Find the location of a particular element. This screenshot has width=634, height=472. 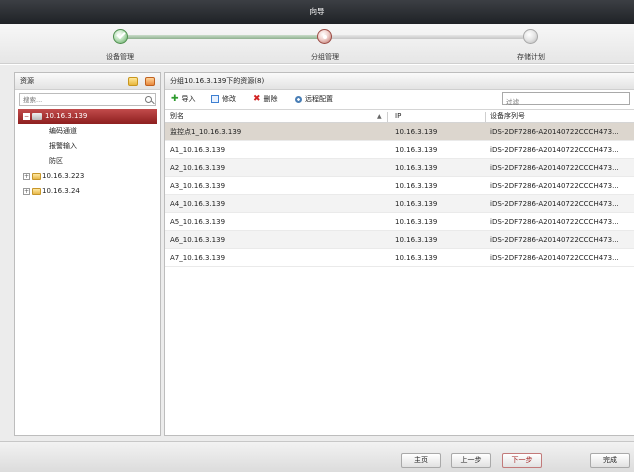

wizard-steps: 设备管理 分组管理 存储计划 is located at coordinates (317, 44).